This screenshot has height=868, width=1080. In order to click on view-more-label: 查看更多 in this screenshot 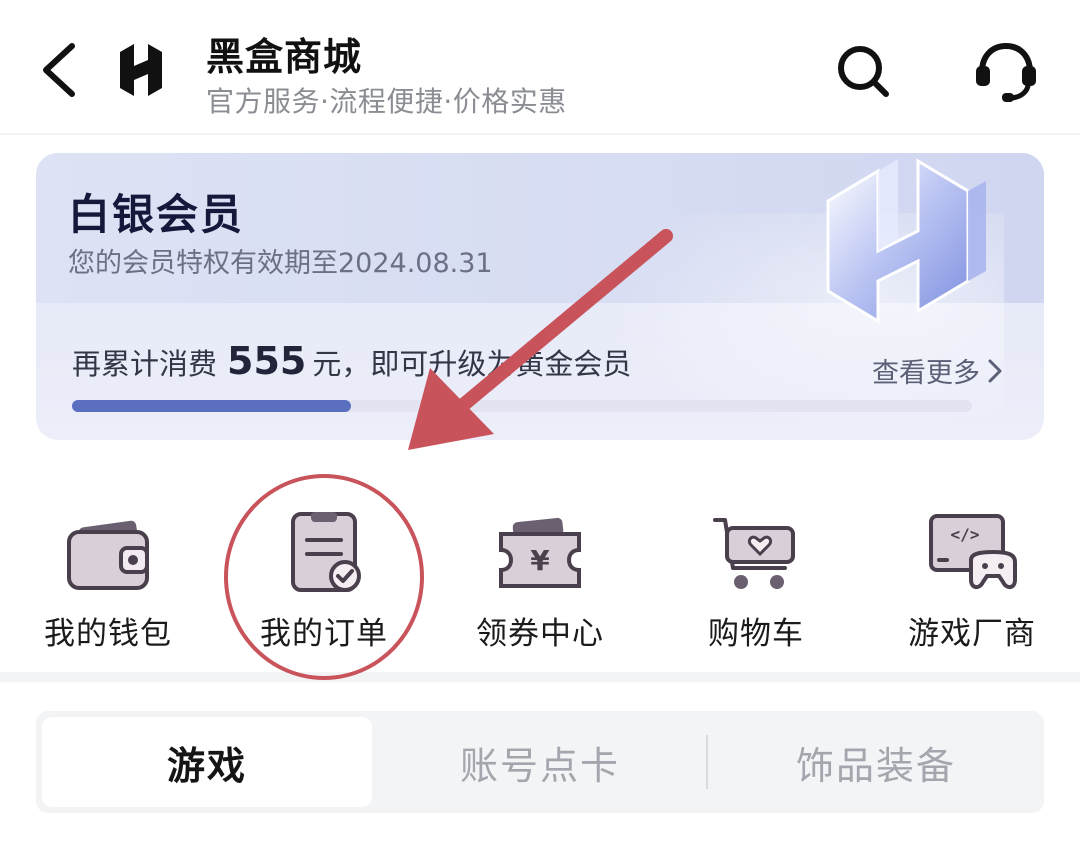, I will do `click(926, 373)`.